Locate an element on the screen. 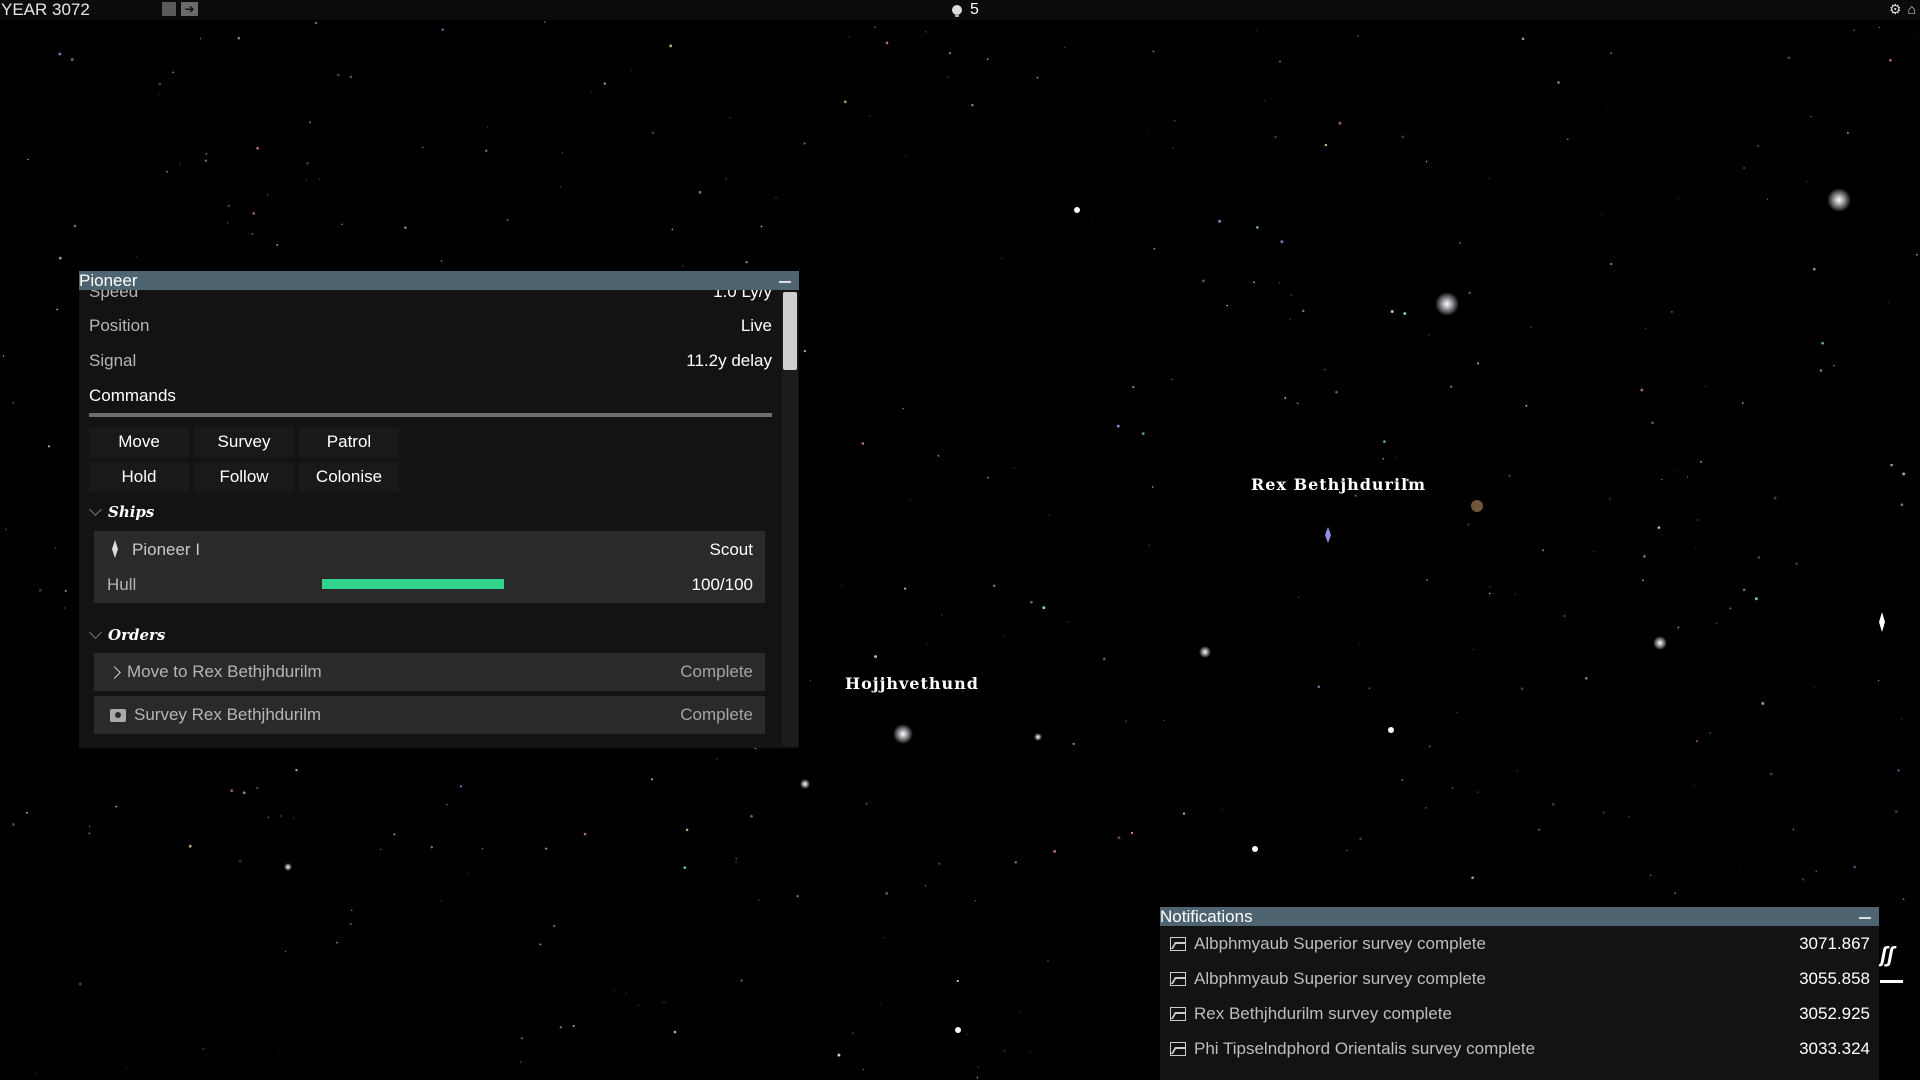 This screenshot has width=1920, height=1080. ships-group-header: Ships is located at coordinates (122, 512).